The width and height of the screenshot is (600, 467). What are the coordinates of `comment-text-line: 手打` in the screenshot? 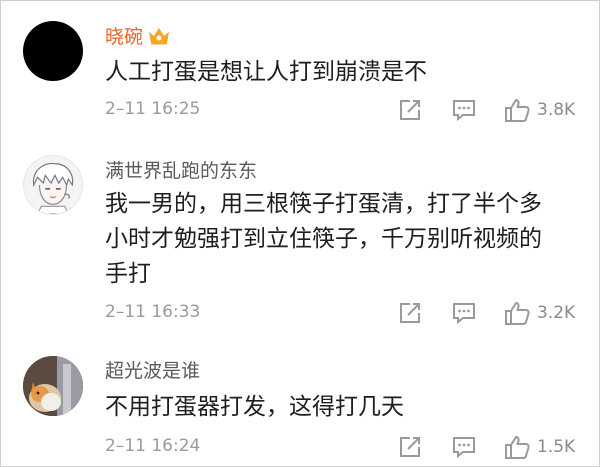 It's located at (128, 274).